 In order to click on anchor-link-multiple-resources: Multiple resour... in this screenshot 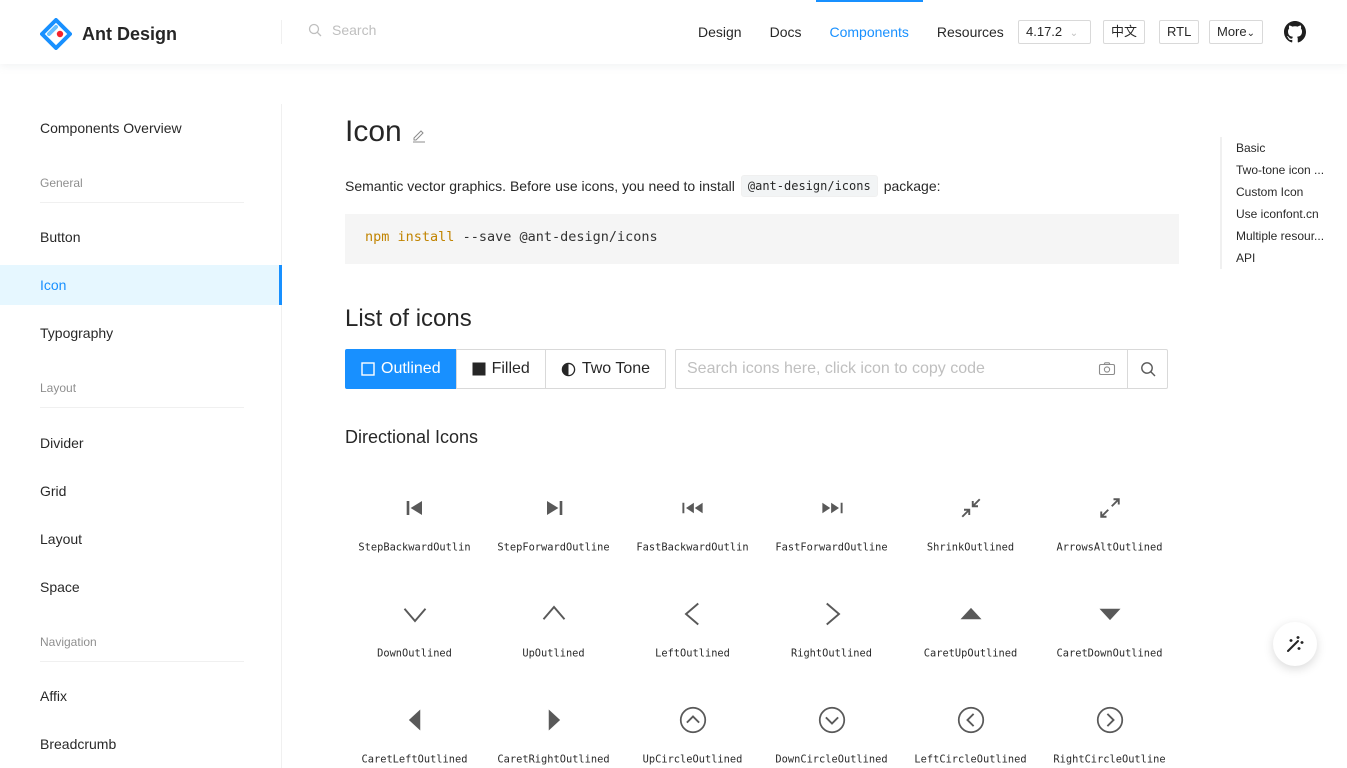, I will do `click(1277, 236)`.